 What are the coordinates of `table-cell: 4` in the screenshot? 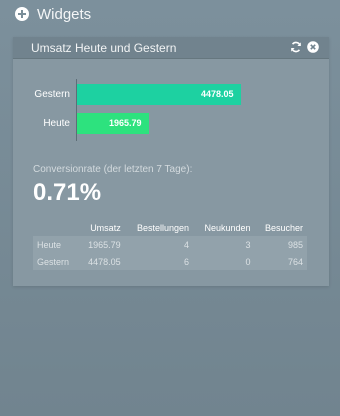 It's located at (159, 244).